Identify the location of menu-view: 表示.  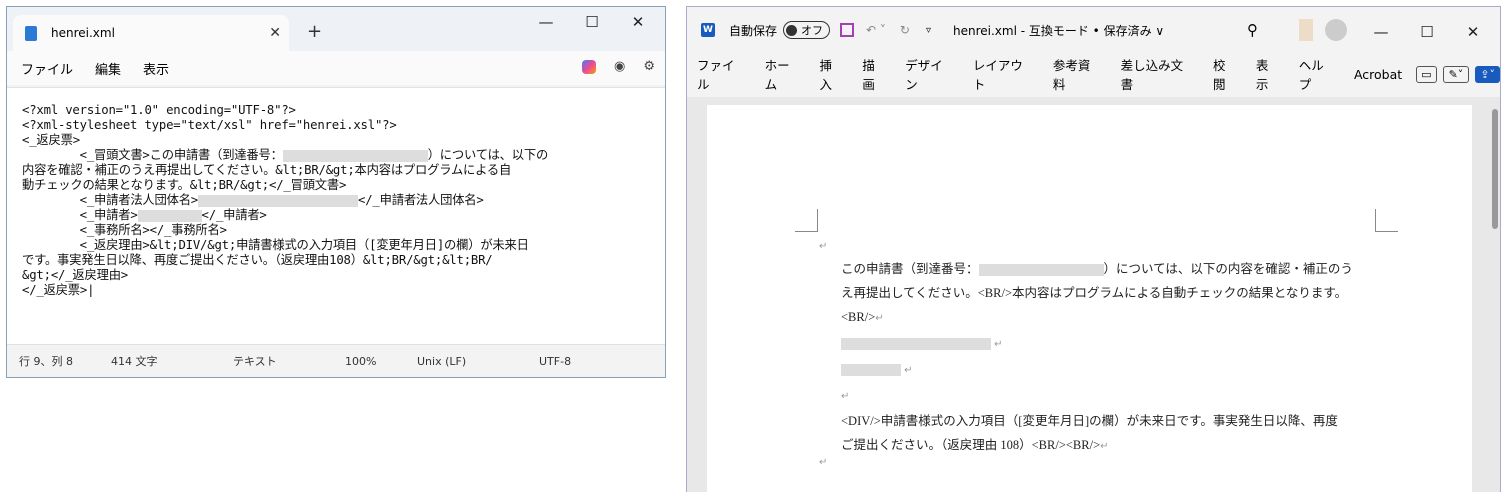
(156, 68).